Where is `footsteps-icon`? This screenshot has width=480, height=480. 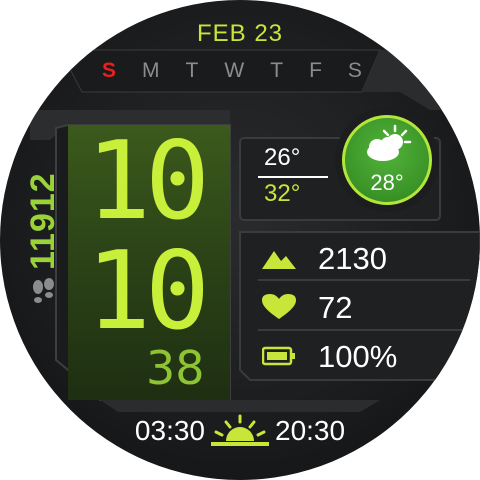
footsteps-icon is located at coordinates (43, 290).